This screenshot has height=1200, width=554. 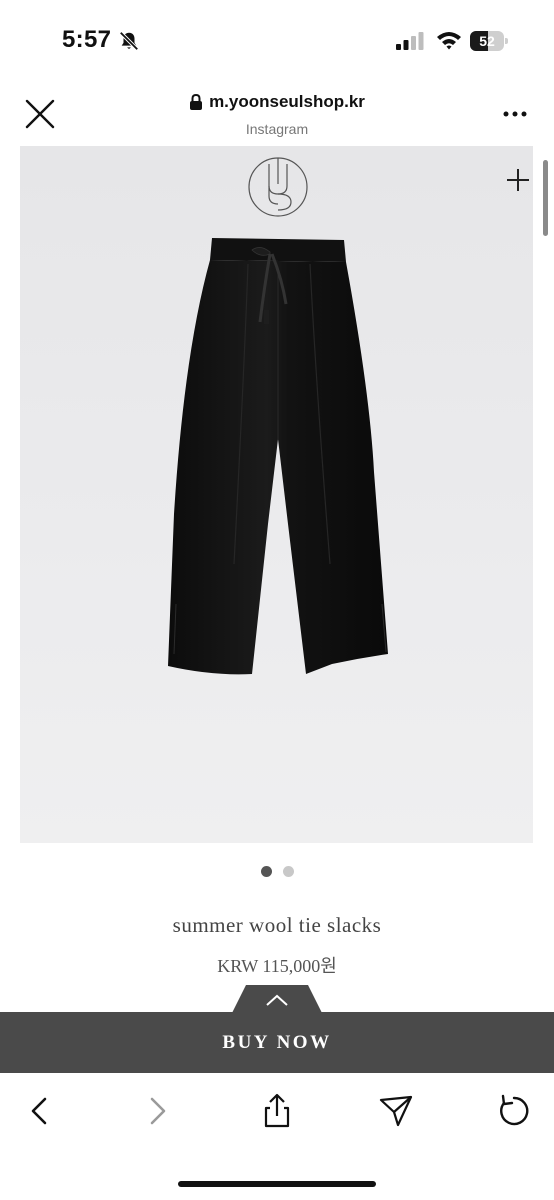 I want to click on send-icon, so click(x=396, y=1111).